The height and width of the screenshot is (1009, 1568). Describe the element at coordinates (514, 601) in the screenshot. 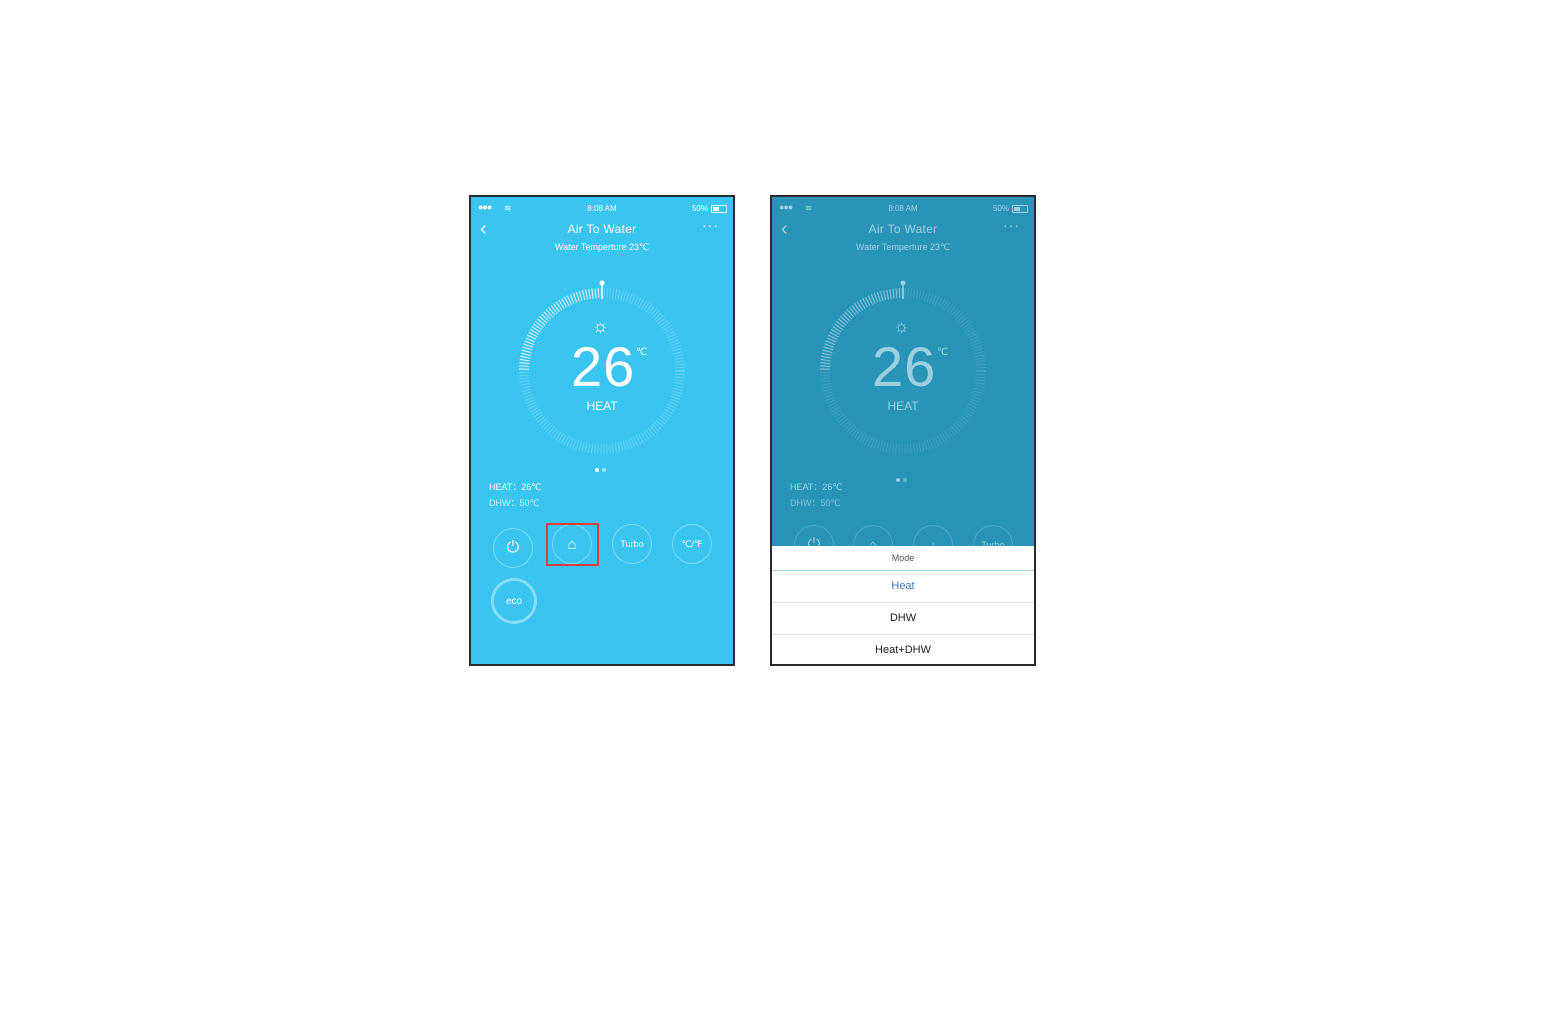

I see `eco-button: eco` at that location.